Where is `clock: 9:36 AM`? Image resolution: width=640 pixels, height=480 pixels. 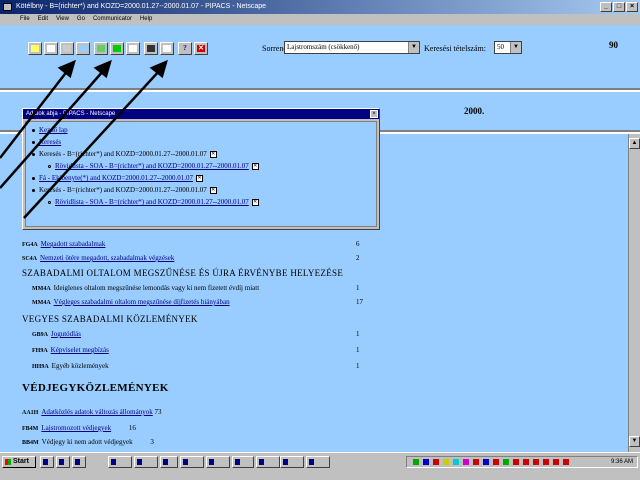 clock: 9:36 AM is located at coordinates (621, 462).